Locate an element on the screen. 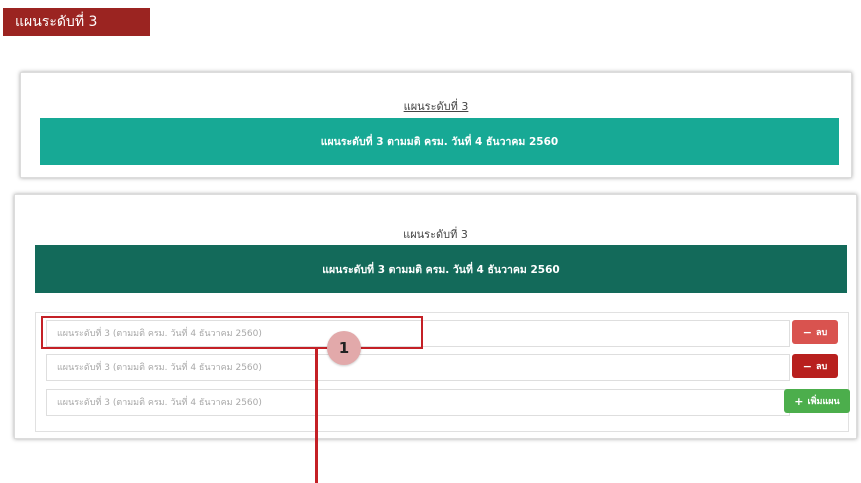 The image size is (861, 483). add-plan-button: + เพิ่มแผน is located at coordinates (817, 401).